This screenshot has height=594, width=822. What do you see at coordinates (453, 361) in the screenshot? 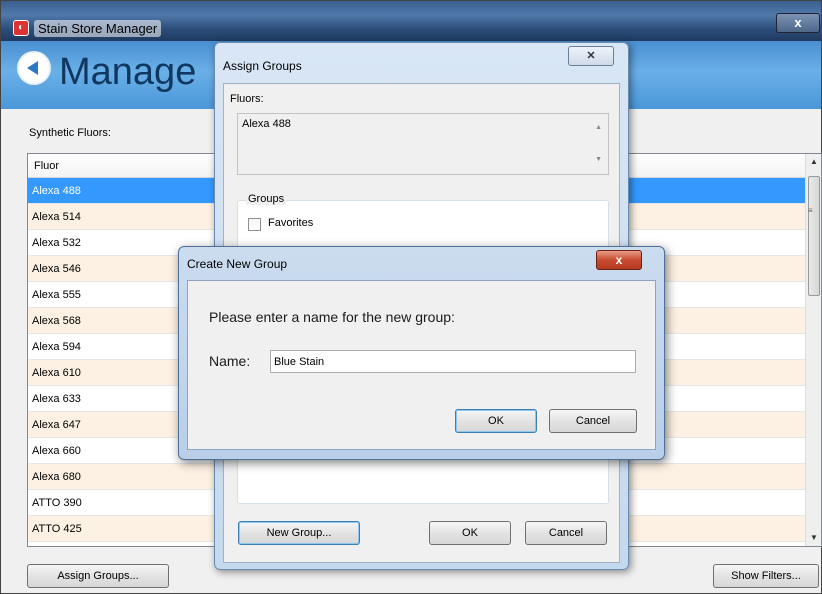
I see `group-name-input` at bounding box center [453, 361].